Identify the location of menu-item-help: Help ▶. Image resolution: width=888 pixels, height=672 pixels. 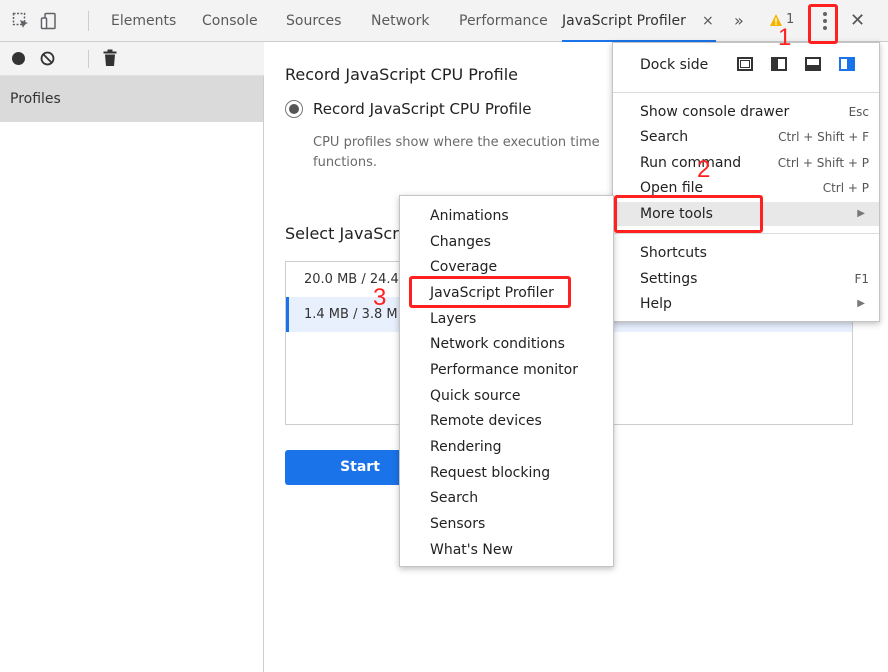
(746, 304).